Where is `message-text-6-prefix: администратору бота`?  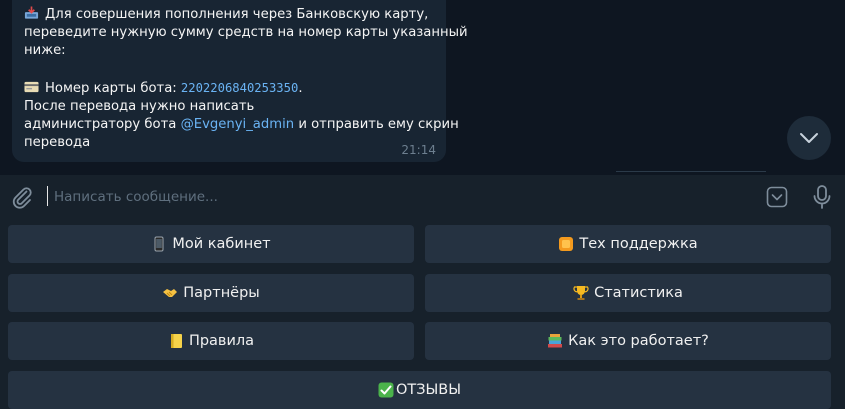 message-text-6-prefix: администратору бота is located at coordinates (102, 125).